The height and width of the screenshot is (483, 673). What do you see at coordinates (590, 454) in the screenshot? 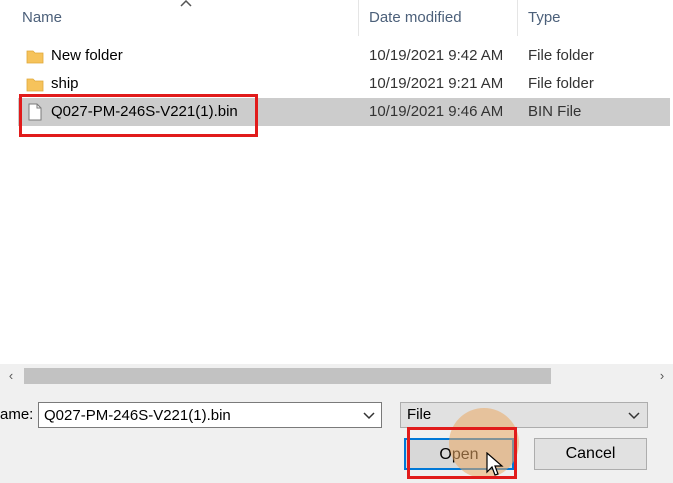
I see `cancel-button: Cancel` at bounding box center [590, 454].